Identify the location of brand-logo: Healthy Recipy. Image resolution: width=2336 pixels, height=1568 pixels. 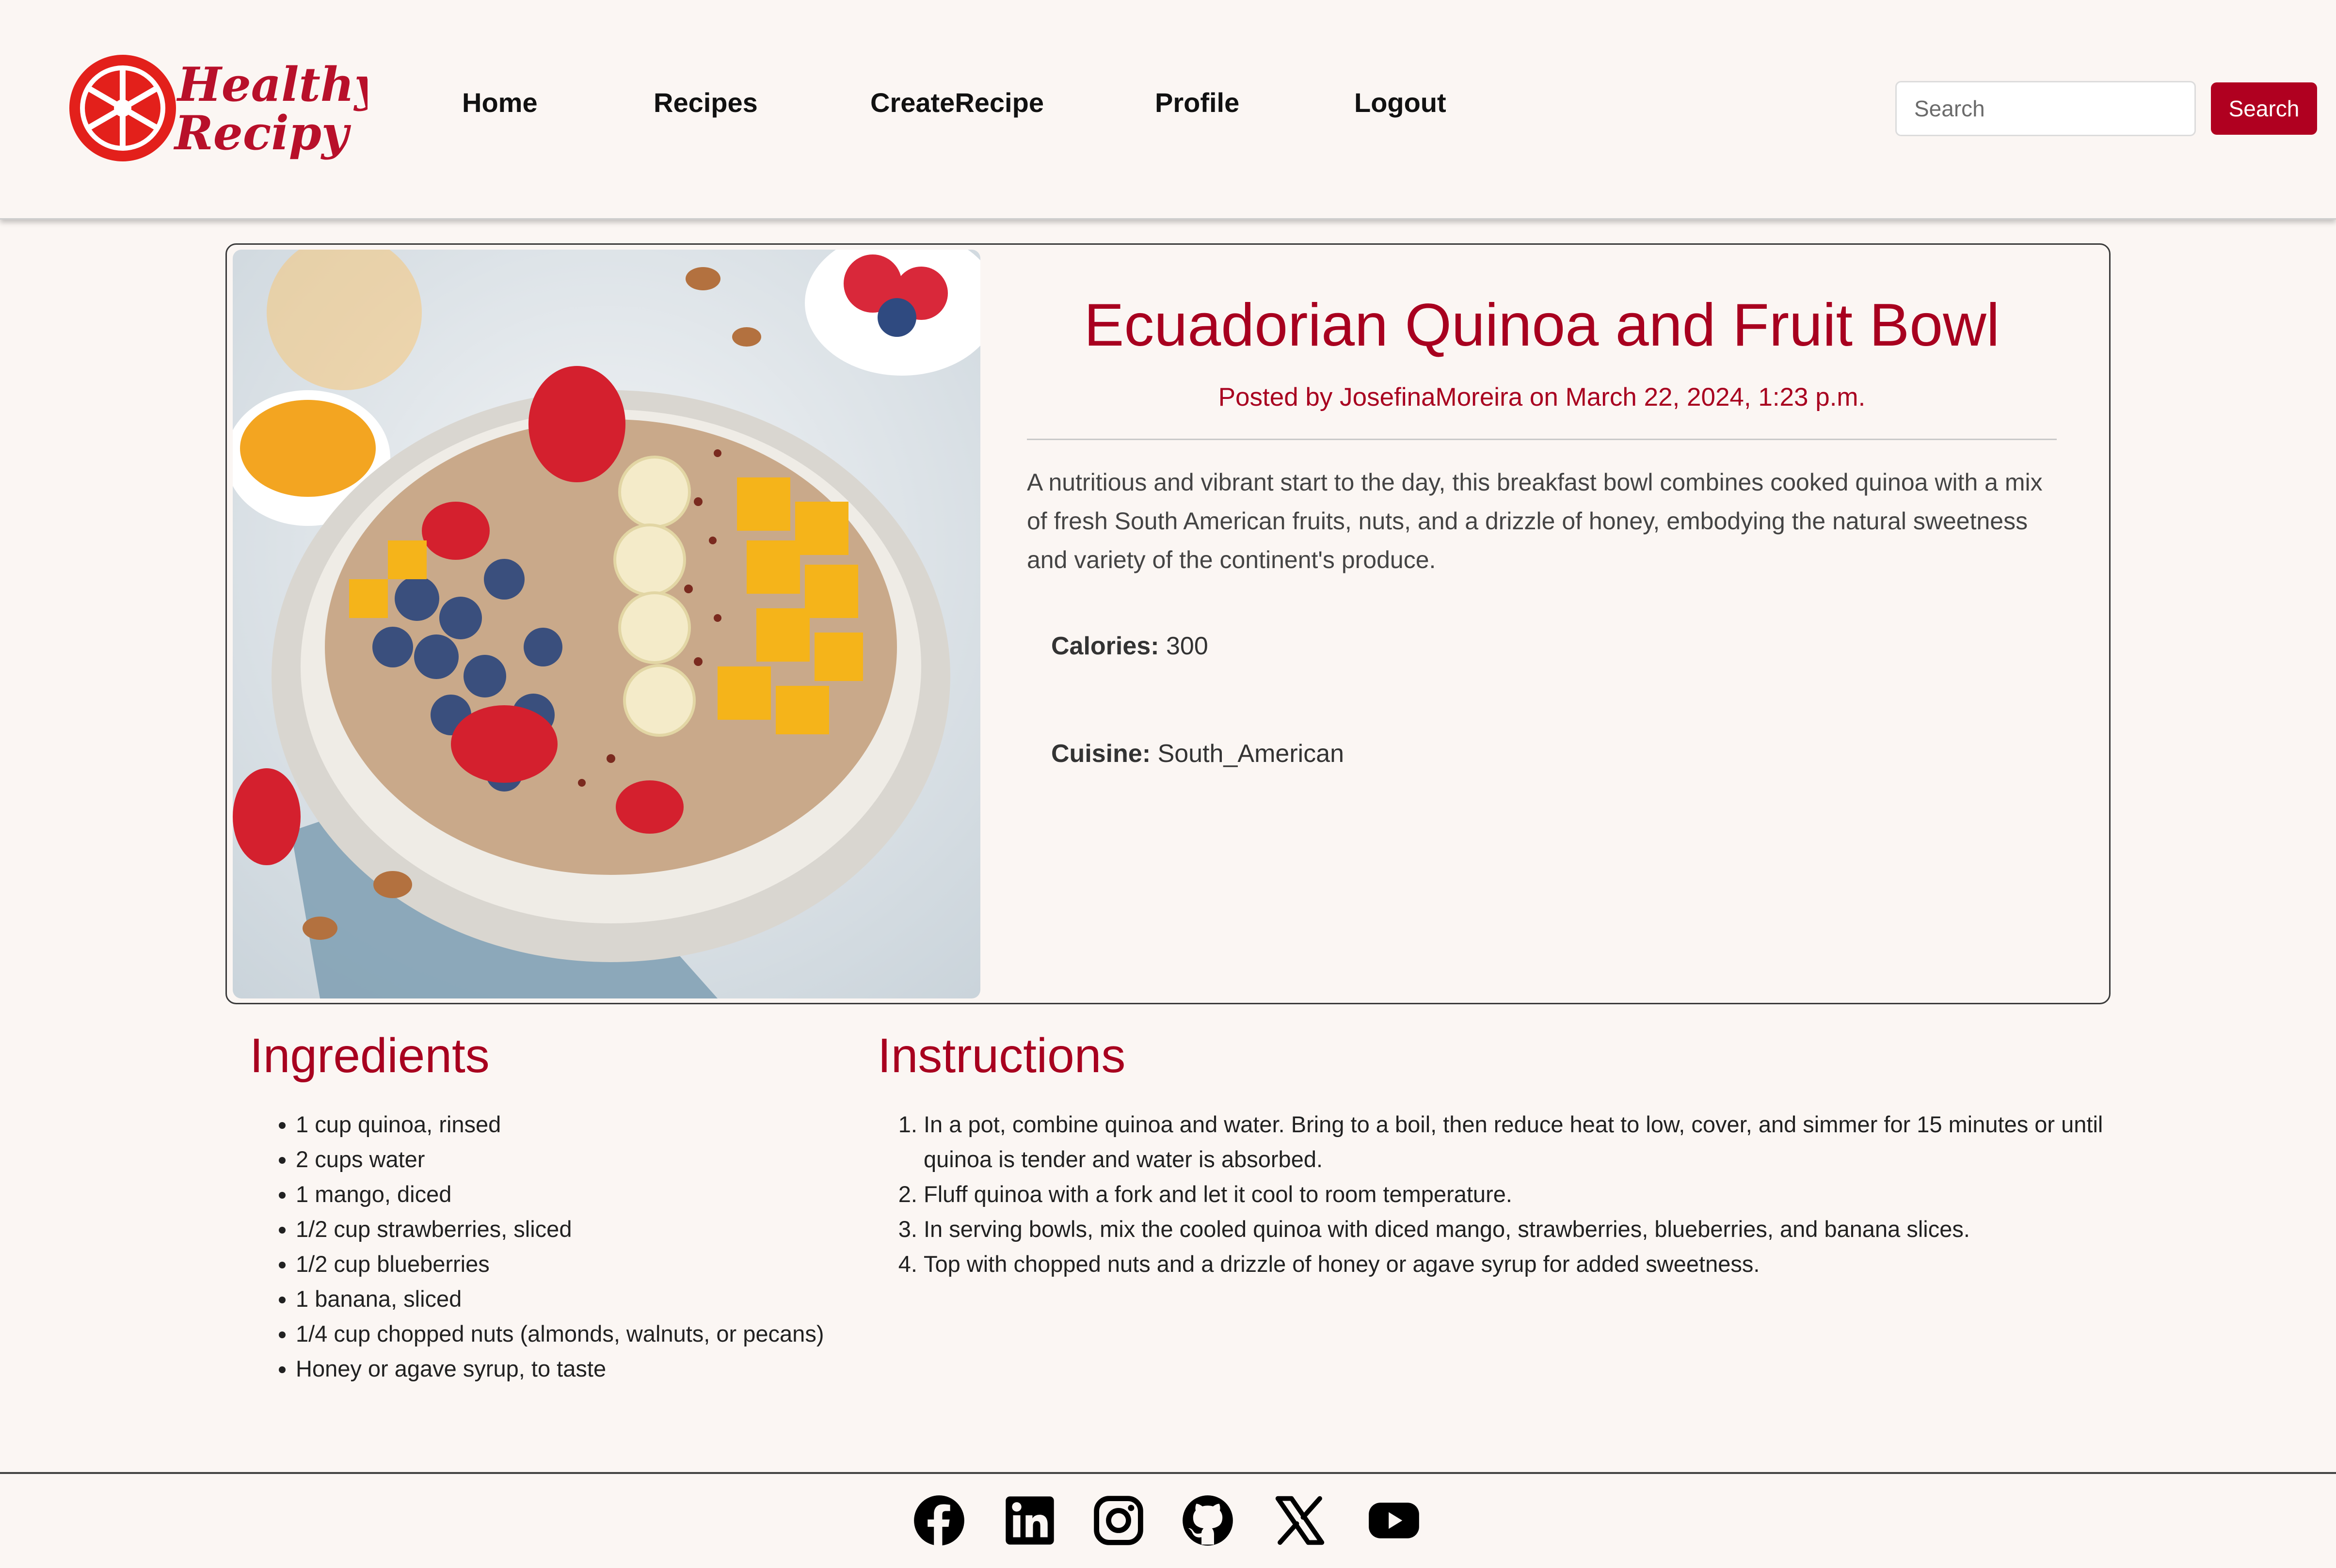
(225, 110).